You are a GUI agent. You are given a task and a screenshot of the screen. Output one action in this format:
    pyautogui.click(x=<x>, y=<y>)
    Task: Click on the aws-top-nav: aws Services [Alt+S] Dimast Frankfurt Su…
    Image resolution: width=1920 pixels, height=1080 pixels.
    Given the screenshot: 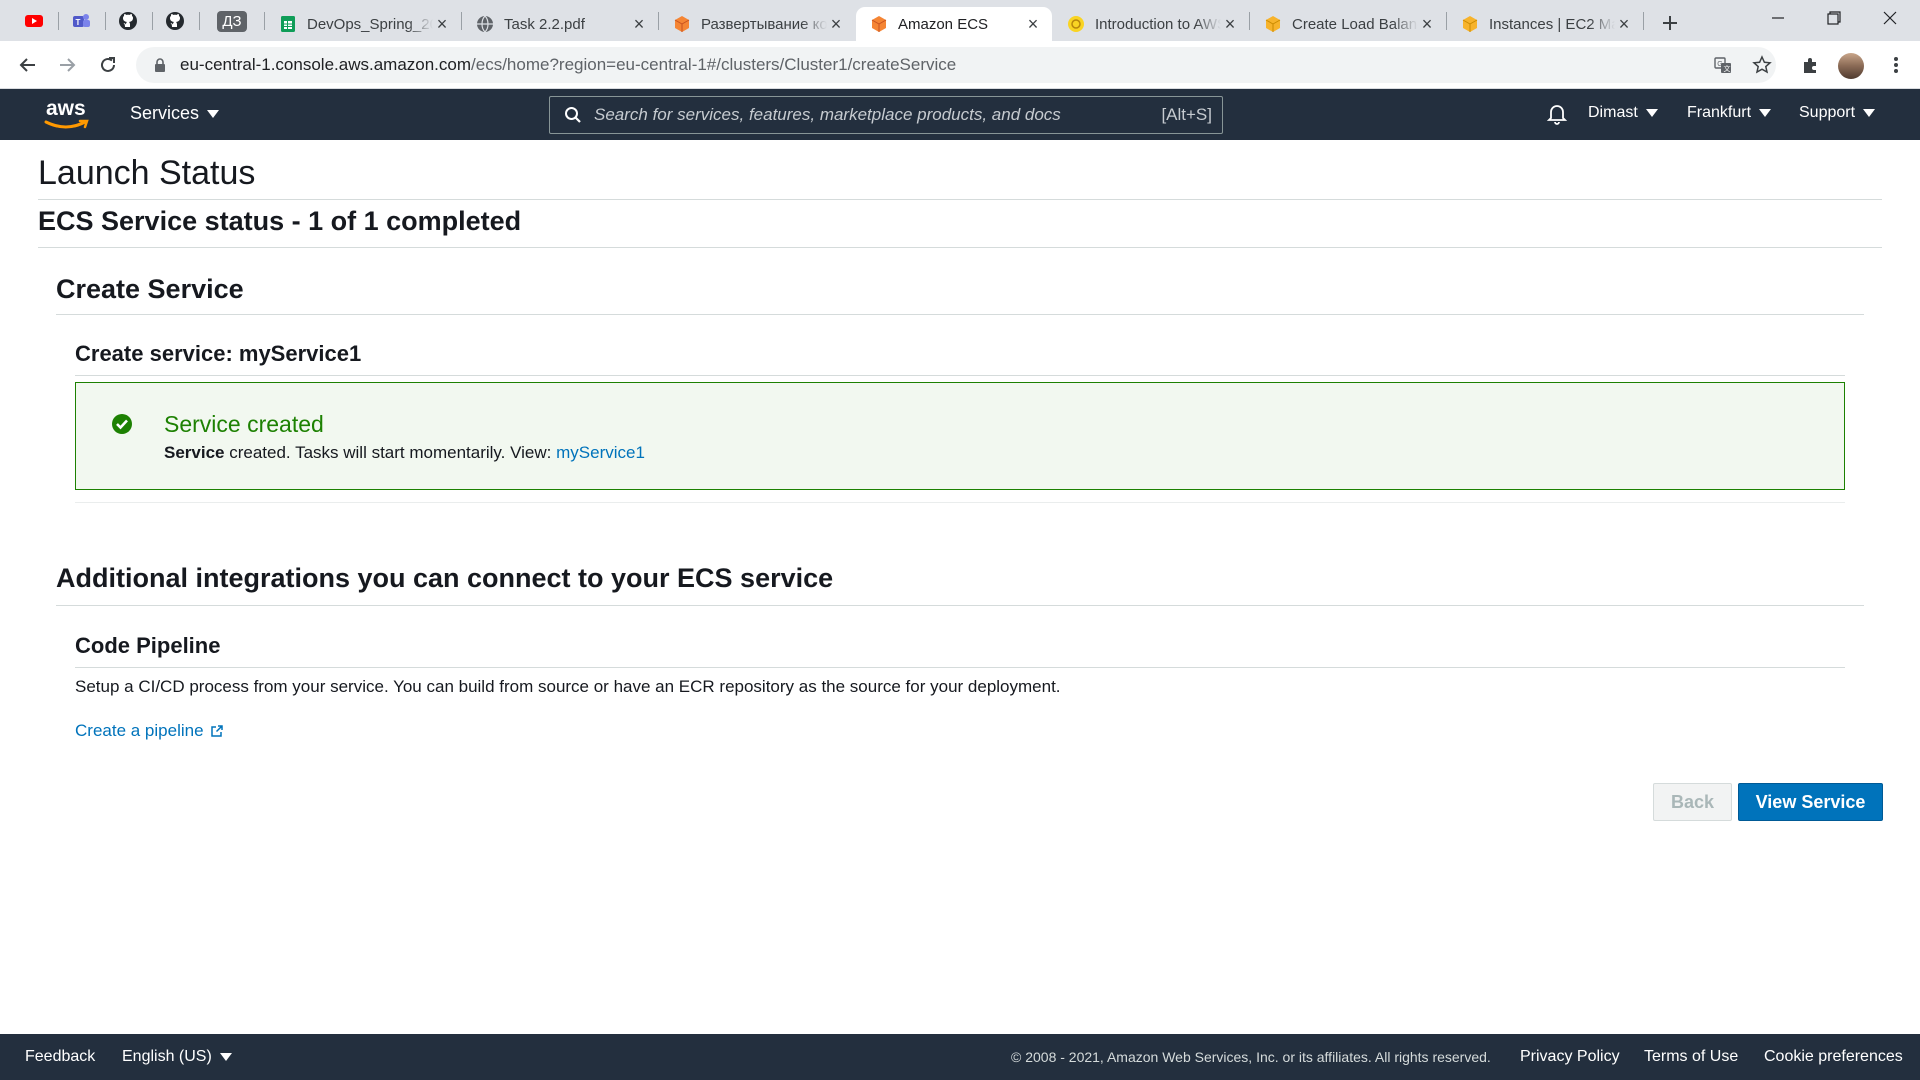 What is the action you would take?
    pyautogui.click(x=960, y=114)
    